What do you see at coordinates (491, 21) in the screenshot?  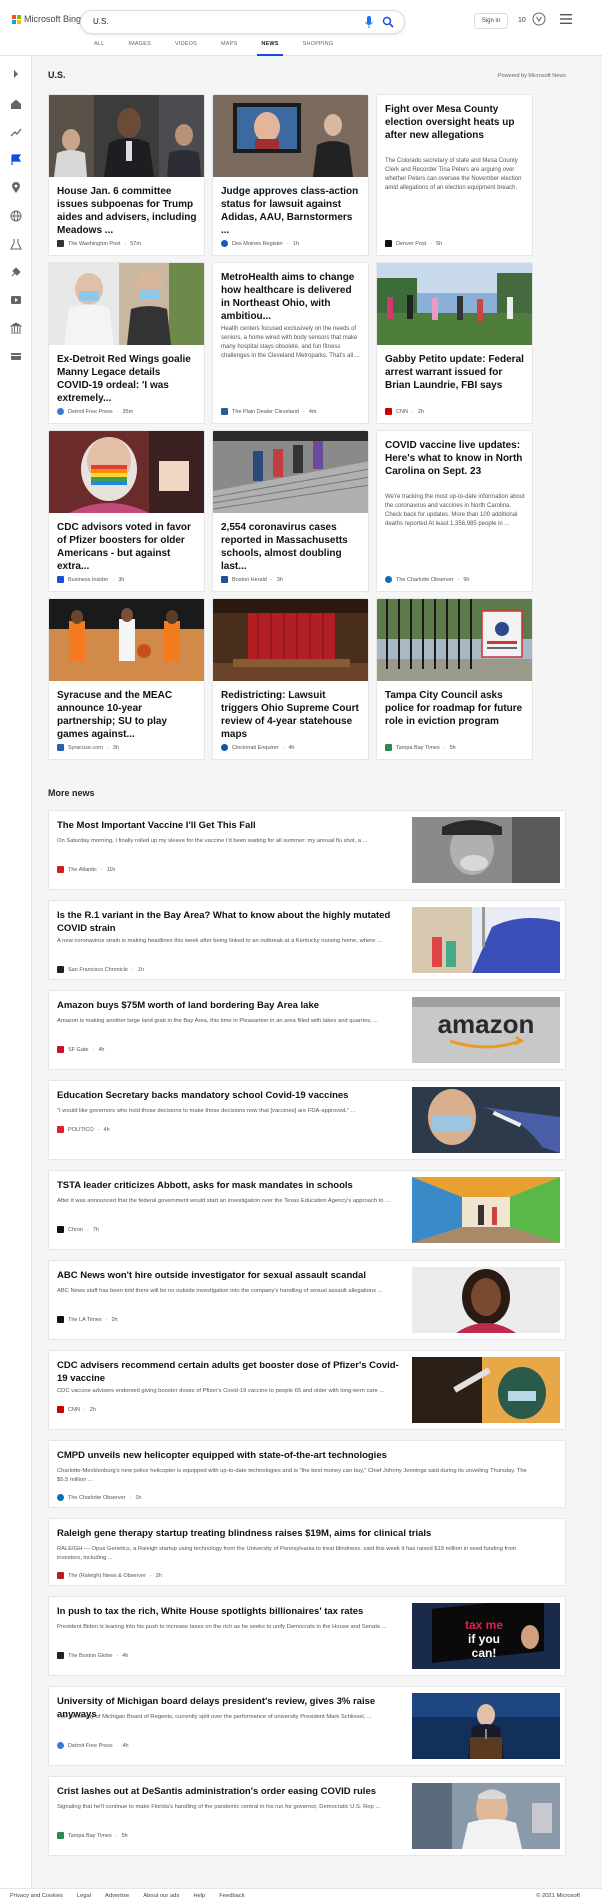 I see `sign-in-button: Sign in` at bounding box center [491, 21].